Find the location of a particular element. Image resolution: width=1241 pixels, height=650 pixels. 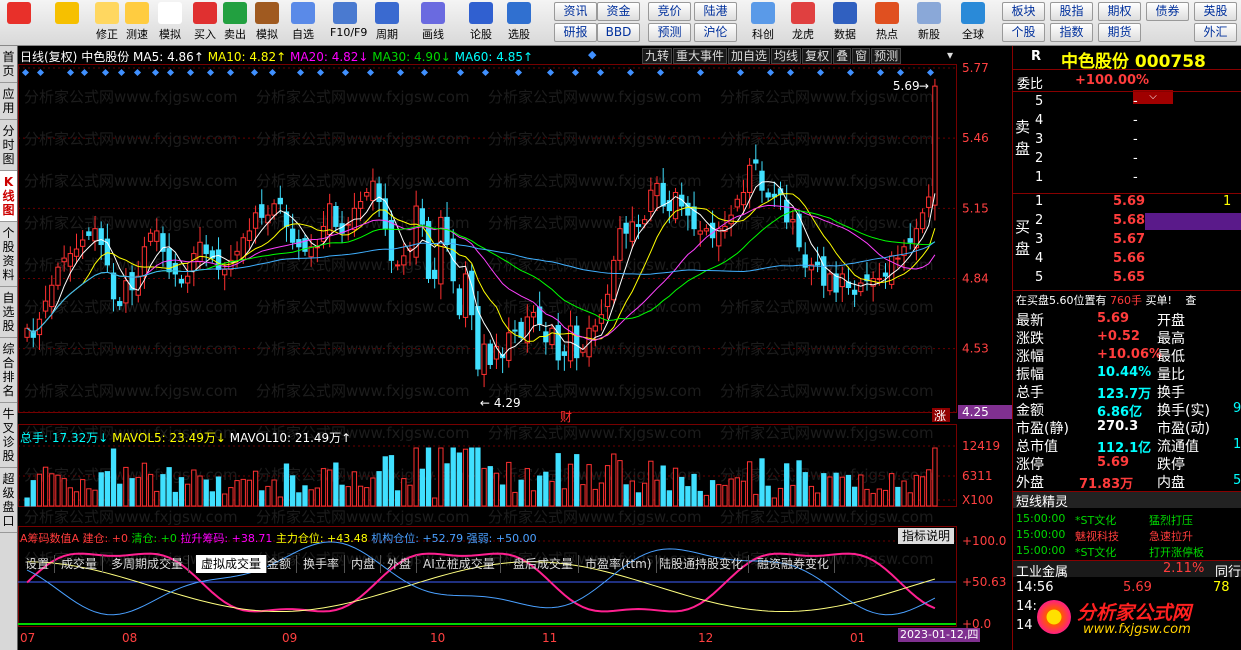

industry-tag-cell: 同行业 is located at coordinates (1228, 570).